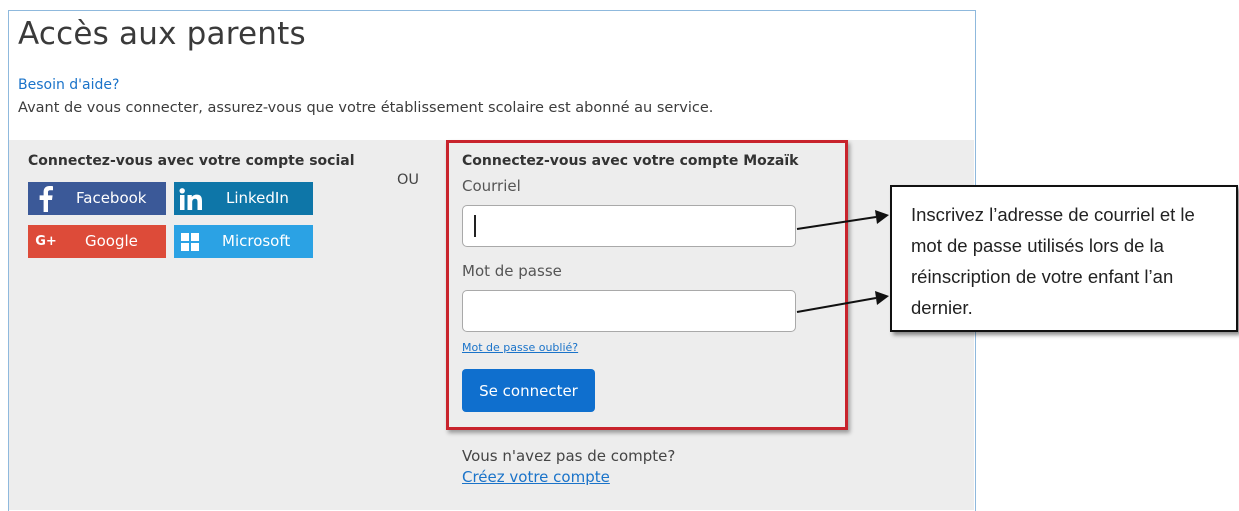  What do you see at coordinates (111, 241) in the screenshot?
I see `google-label: Google` at bounding box center [111, 241].